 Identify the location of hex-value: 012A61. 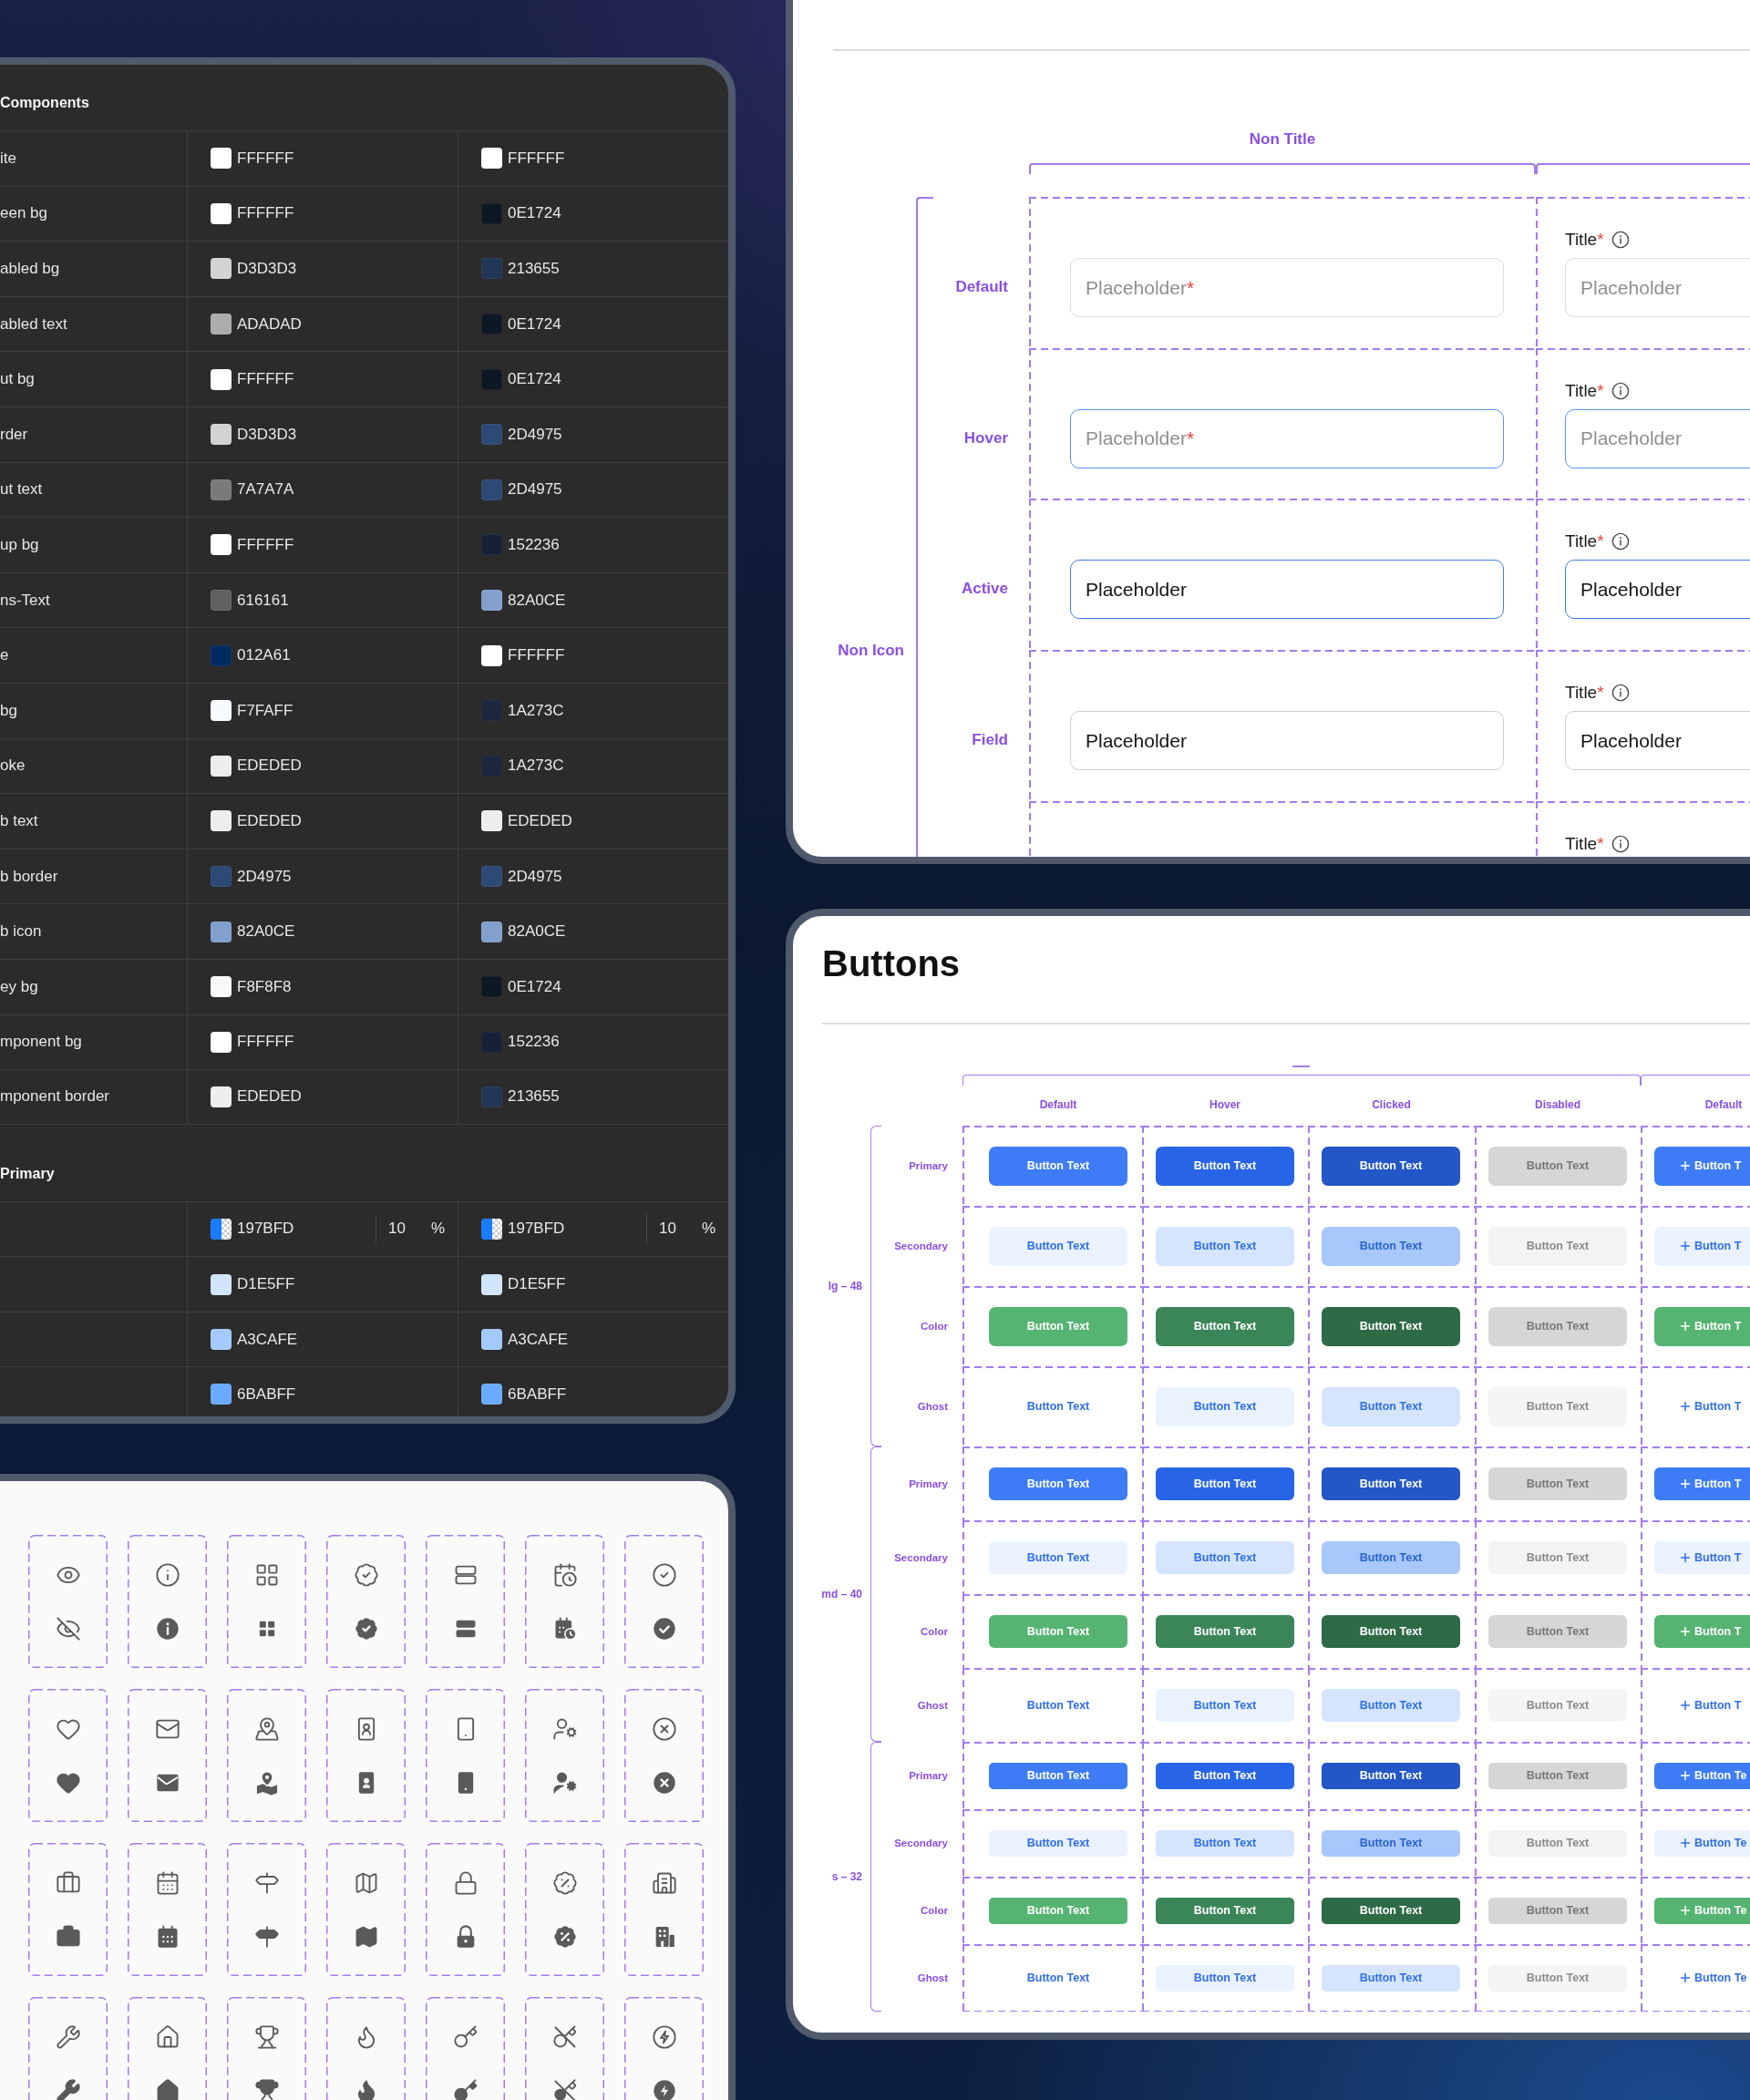
(264, 656).